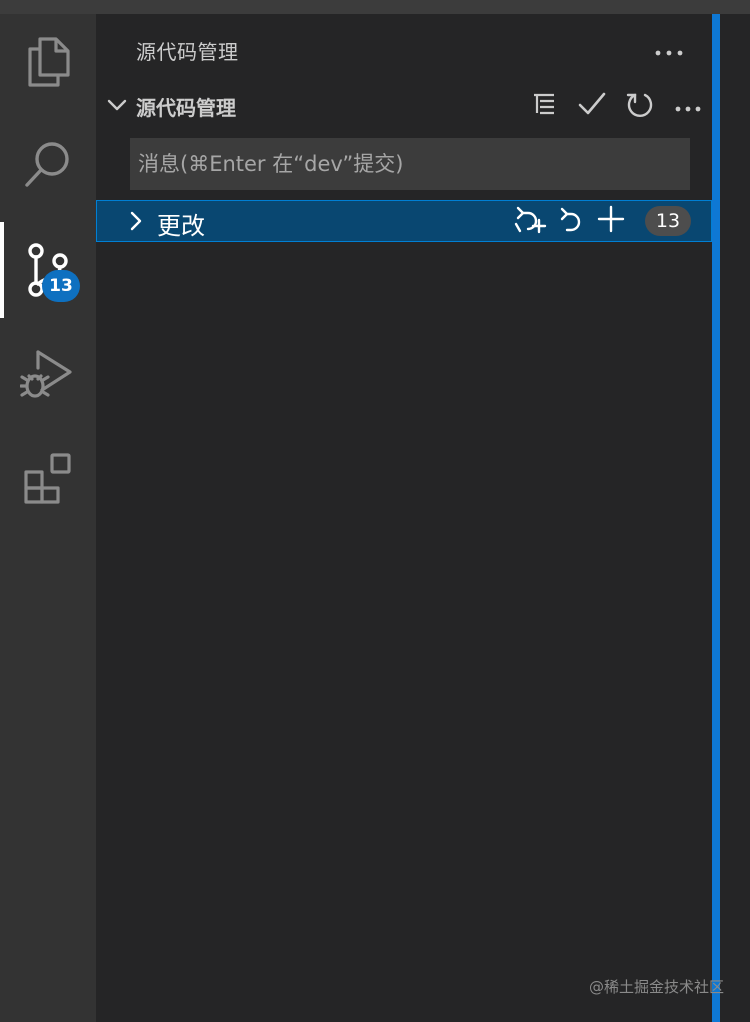  I want to click on stage-all-button, so click(611, 221).